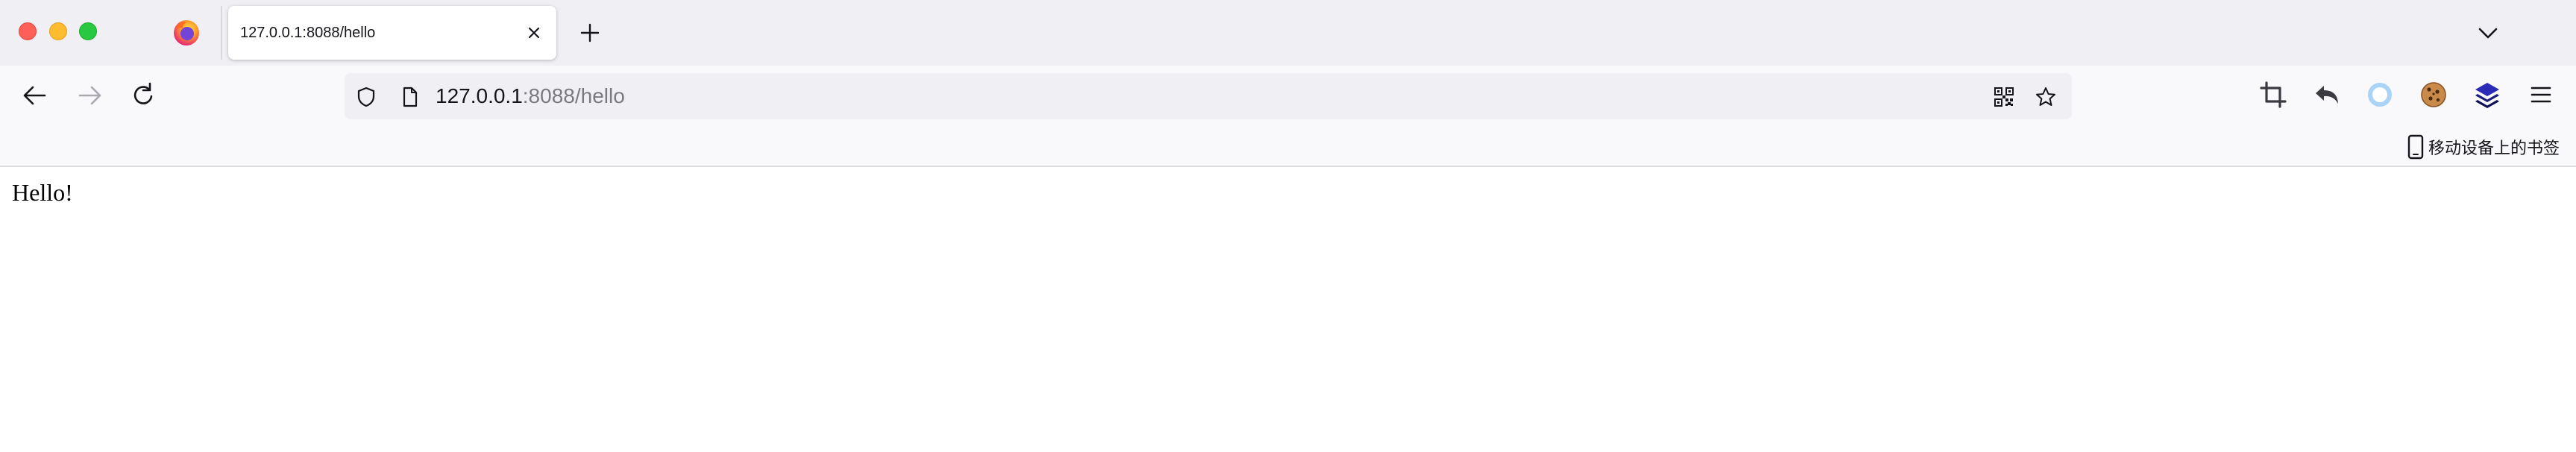  Describe the element at coordinates (574, 96) in the screenshot. I see `url-path: :8088/hello` at that location.